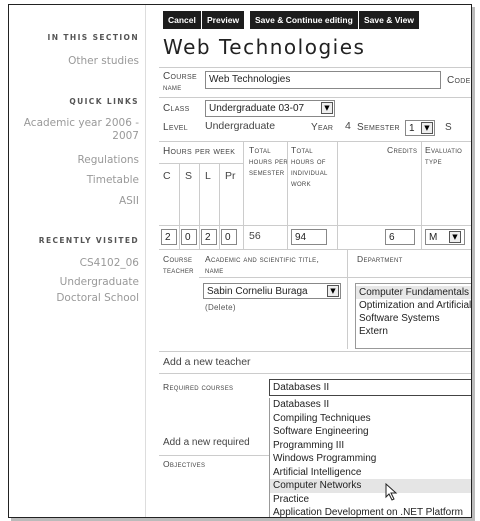 This screenshot has height=521, width=480. I want to click on teacher-select: Sabin Corneliu Buraga, so click(272, 291).